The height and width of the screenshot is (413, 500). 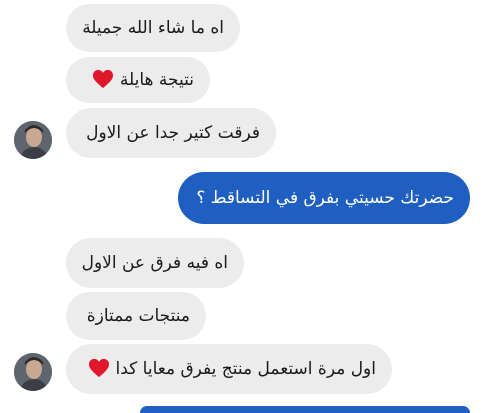 I want to click on message-text: فرقت كتير جدا عن الاول, so click(x=173, y=133).